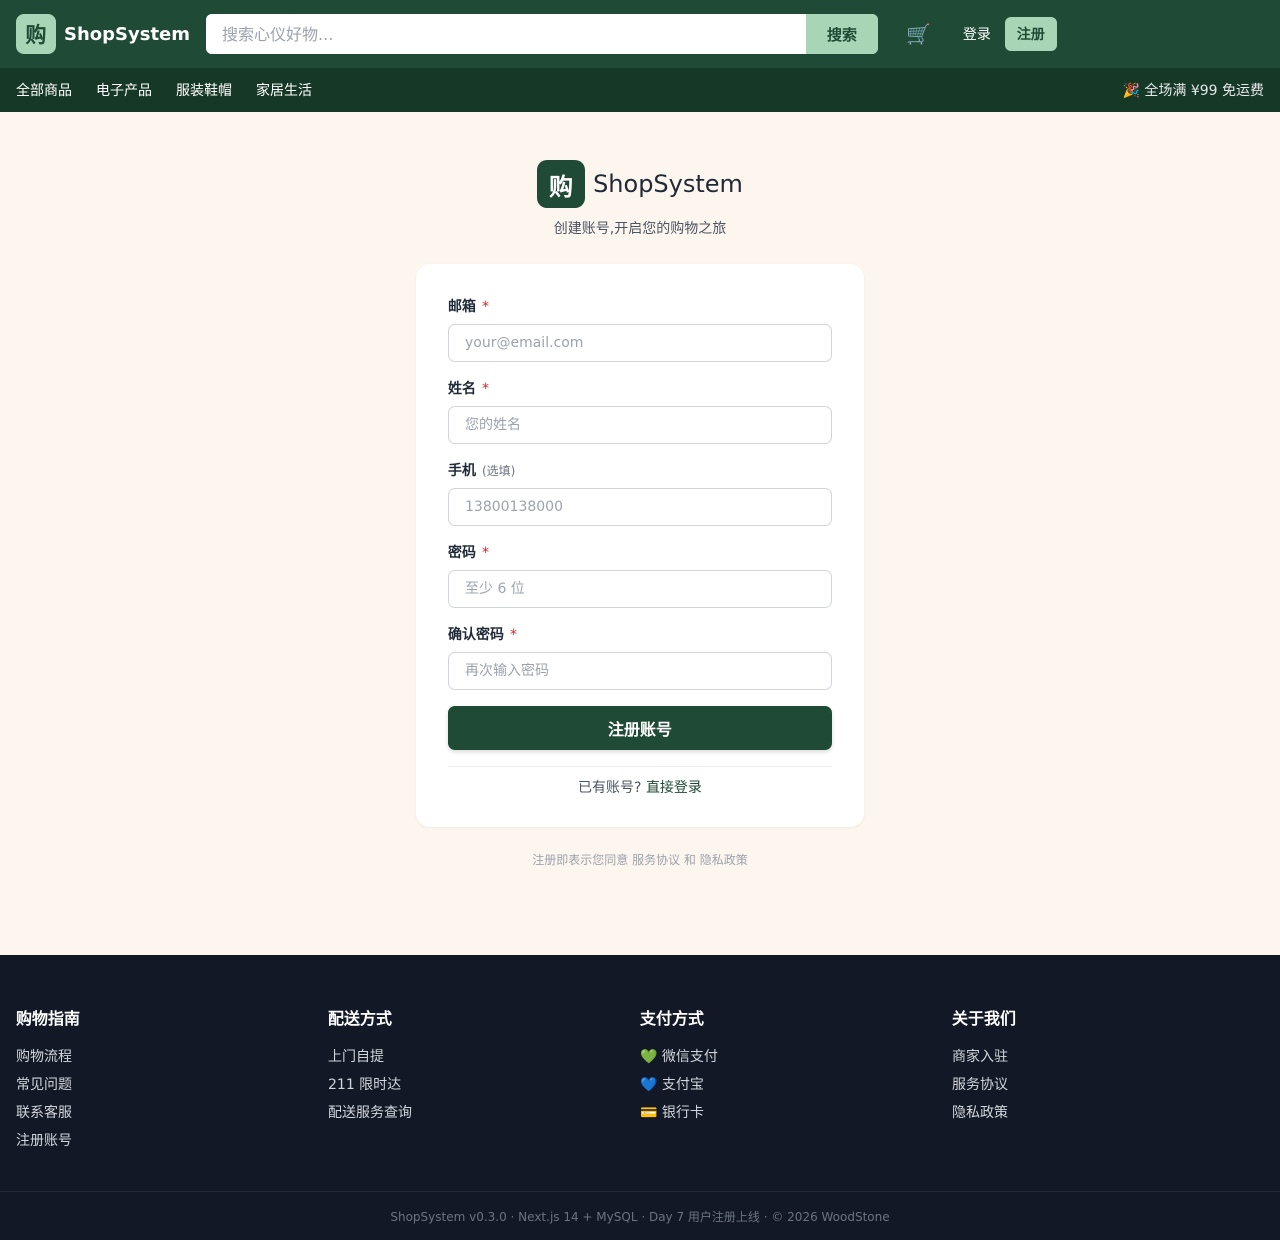 This screenshot has width=1280, height=1240. I want to click on nav-item-all: 全部商品, so click(44, 90).